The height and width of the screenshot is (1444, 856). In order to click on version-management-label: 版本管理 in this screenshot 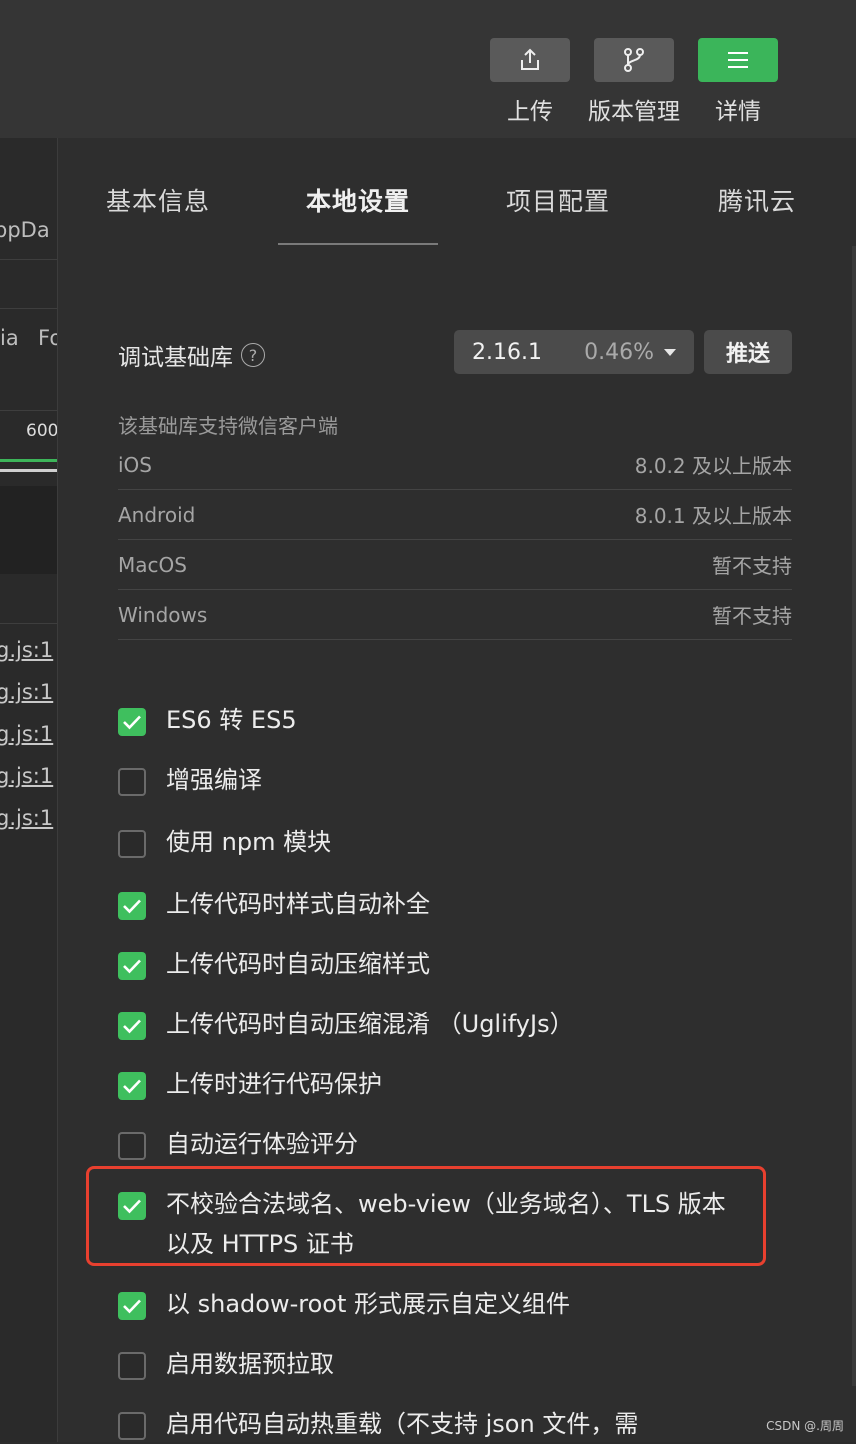, I will do `click(634, 112)`.